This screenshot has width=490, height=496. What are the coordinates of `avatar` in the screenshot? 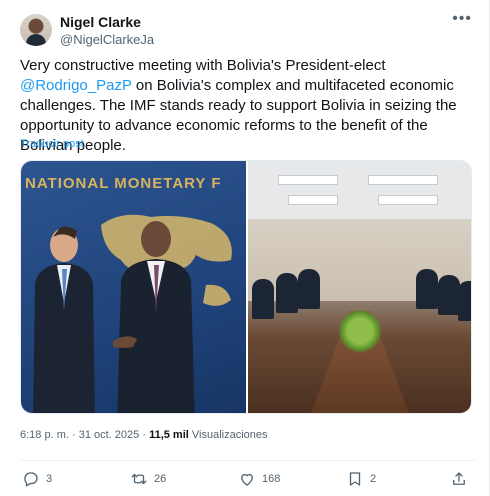 It's located at (36, 30).